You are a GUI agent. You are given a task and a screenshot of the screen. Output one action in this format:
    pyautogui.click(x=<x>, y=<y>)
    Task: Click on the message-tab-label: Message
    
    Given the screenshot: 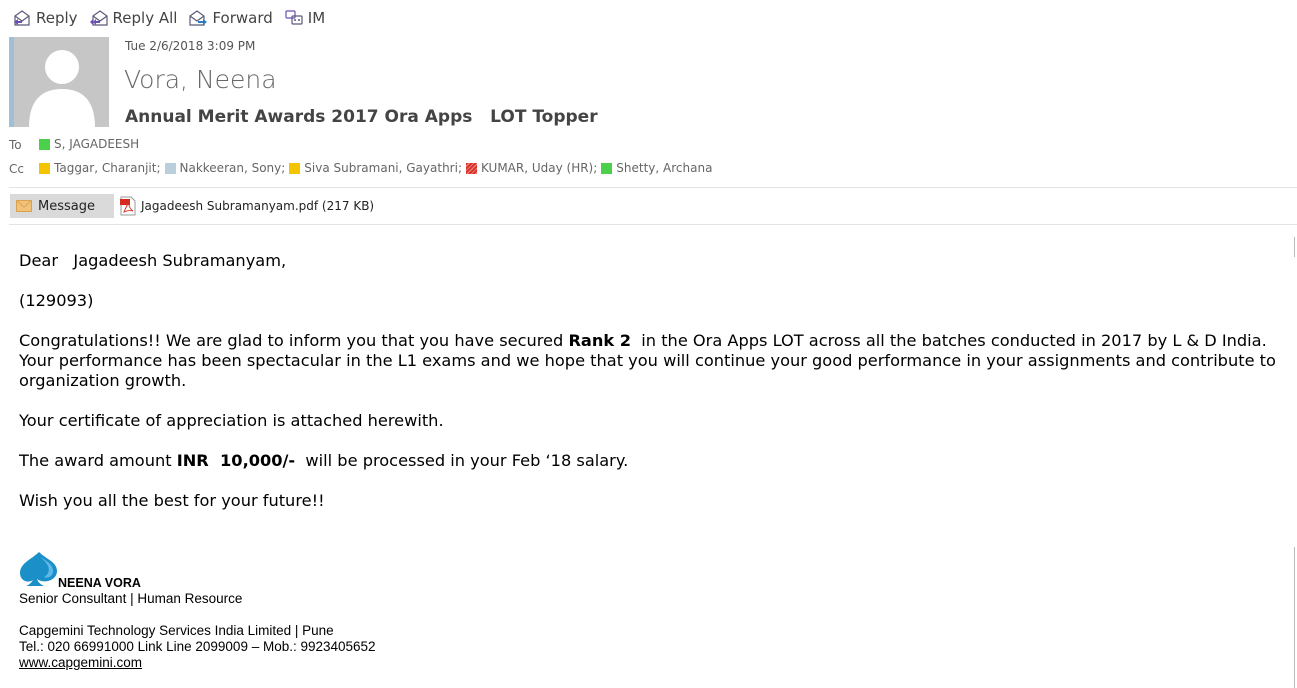 What is the action you would take?
    pyautogui.click(x=66, y=206)
    